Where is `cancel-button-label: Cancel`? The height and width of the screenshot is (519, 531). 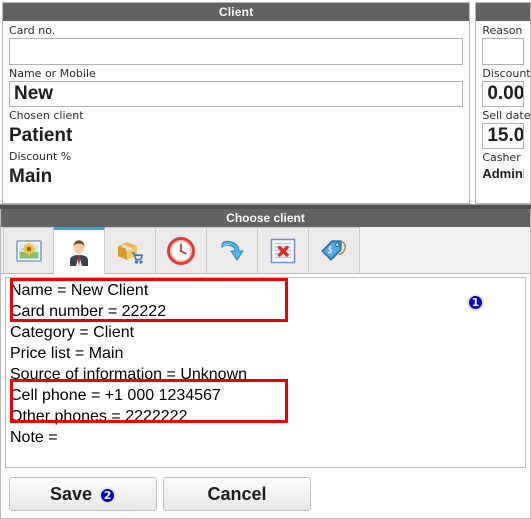 cancel-button-label: Cancel is located at coordinates (237, 493).